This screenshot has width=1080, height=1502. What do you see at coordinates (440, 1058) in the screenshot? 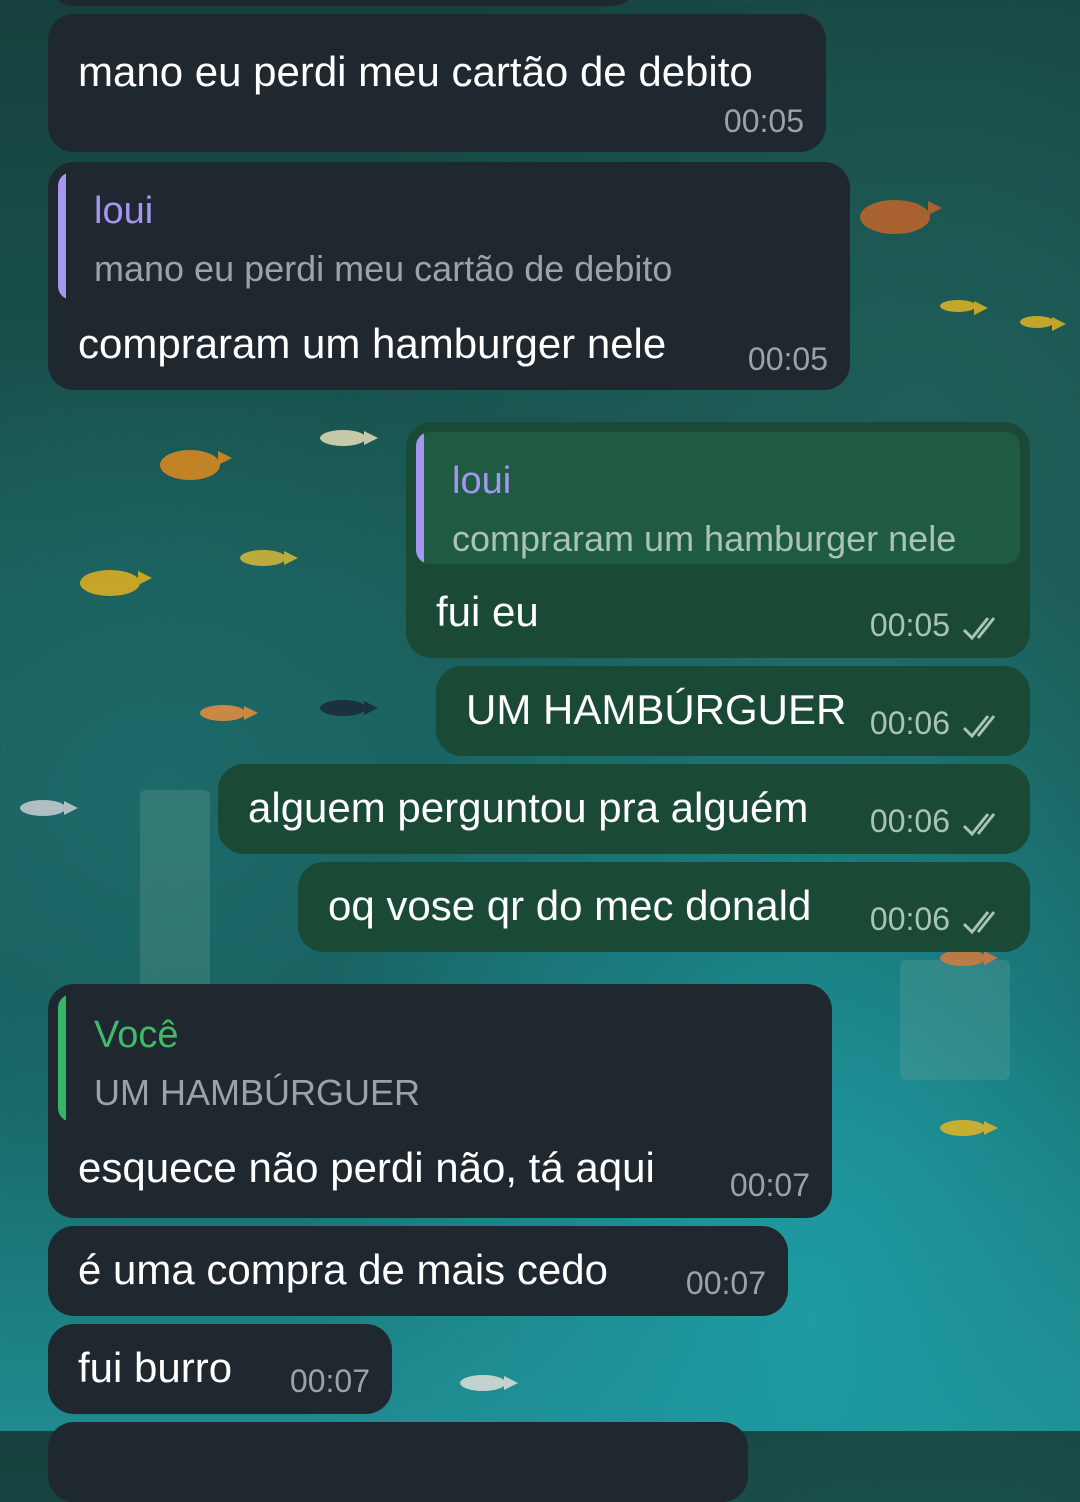
I see `reply-preview: Você UM HAMBÚRGUER` at bounding box center [440, 1058].